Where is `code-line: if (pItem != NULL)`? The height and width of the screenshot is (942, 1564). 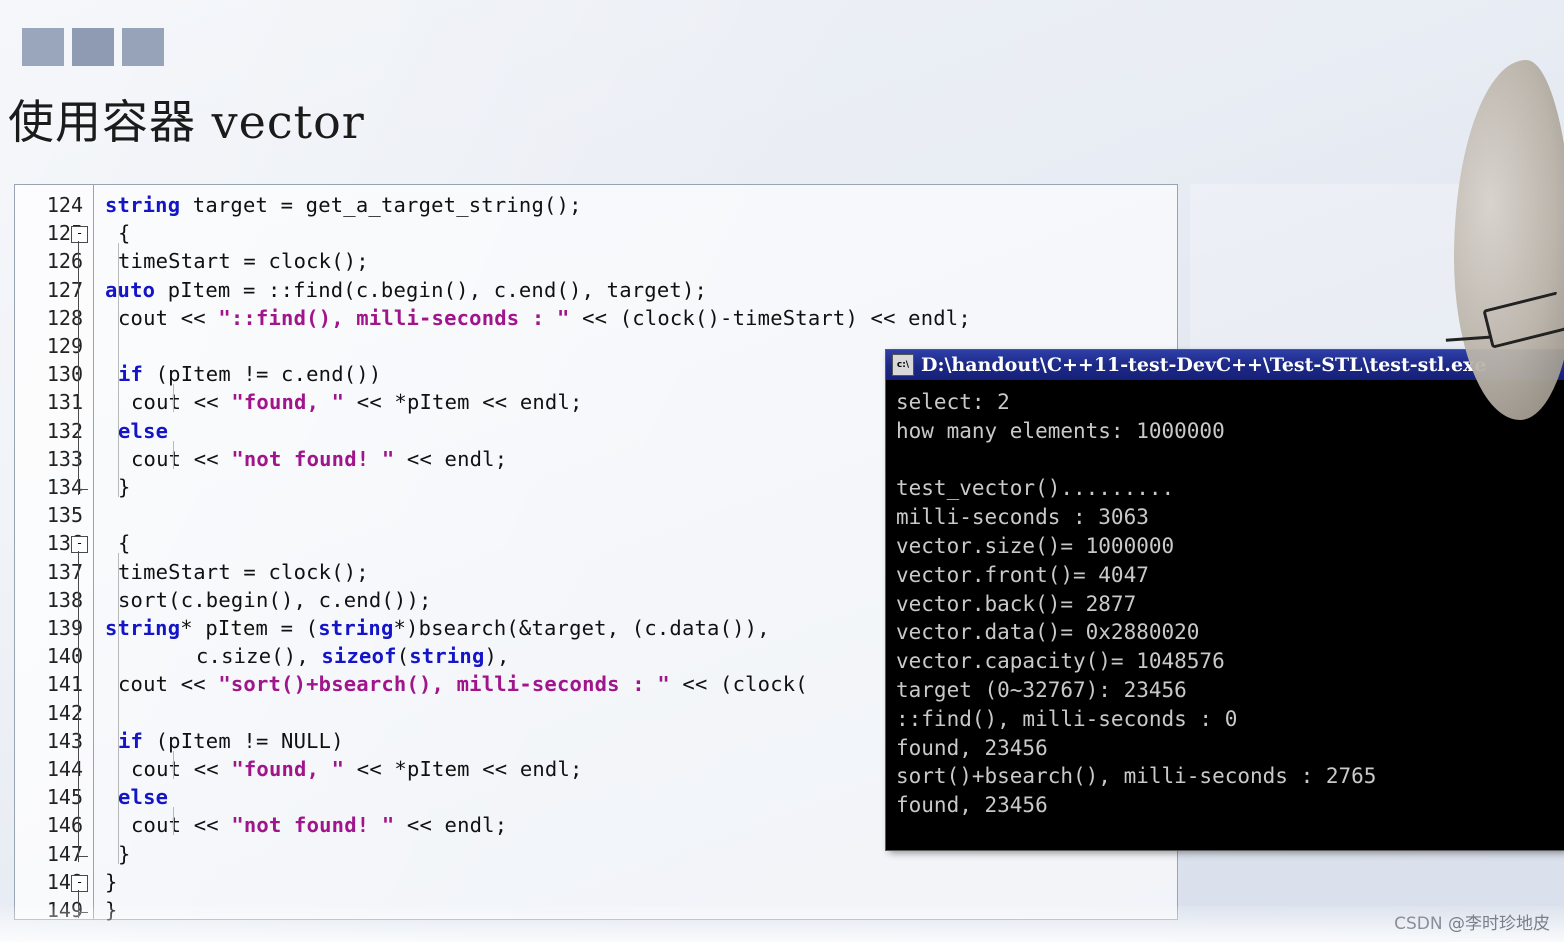
code-line: if (pItem != NULL) is located at coordinates (231, 741).